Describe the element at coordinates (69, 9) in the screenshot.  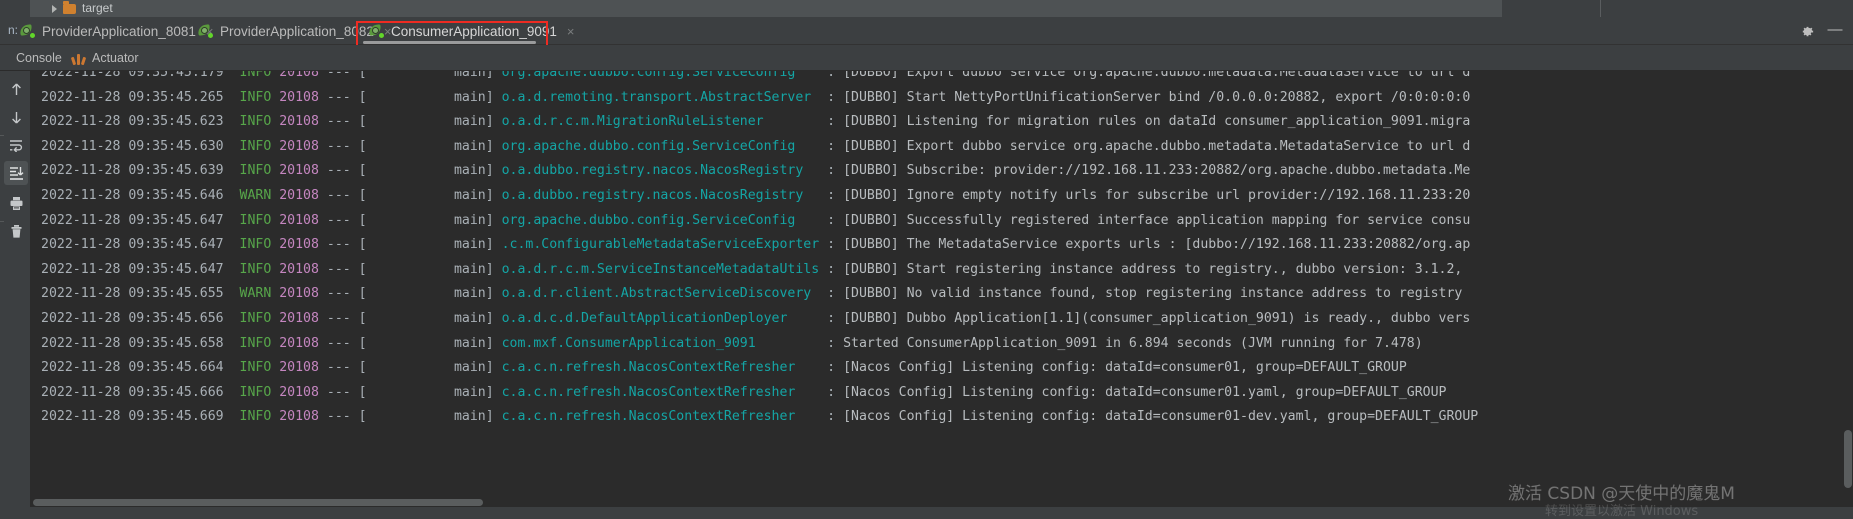
I see `folder-icon` at that location.